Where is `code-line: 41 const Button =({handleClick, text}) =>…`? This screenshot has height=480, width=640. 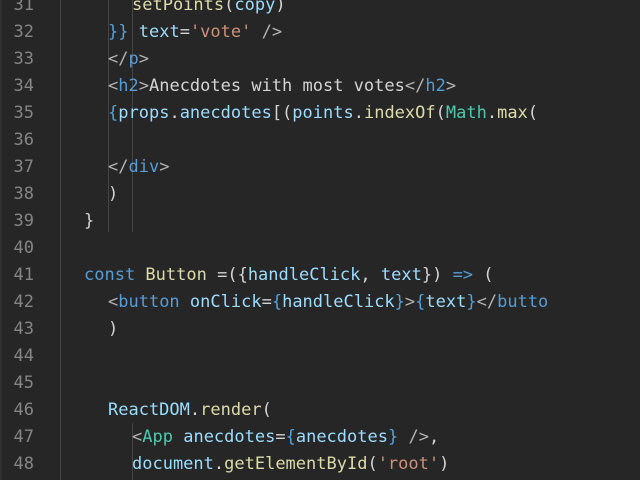
code-line: 41 const Button =({handleClick, text}) =>… is located at coordinates (320, 275).